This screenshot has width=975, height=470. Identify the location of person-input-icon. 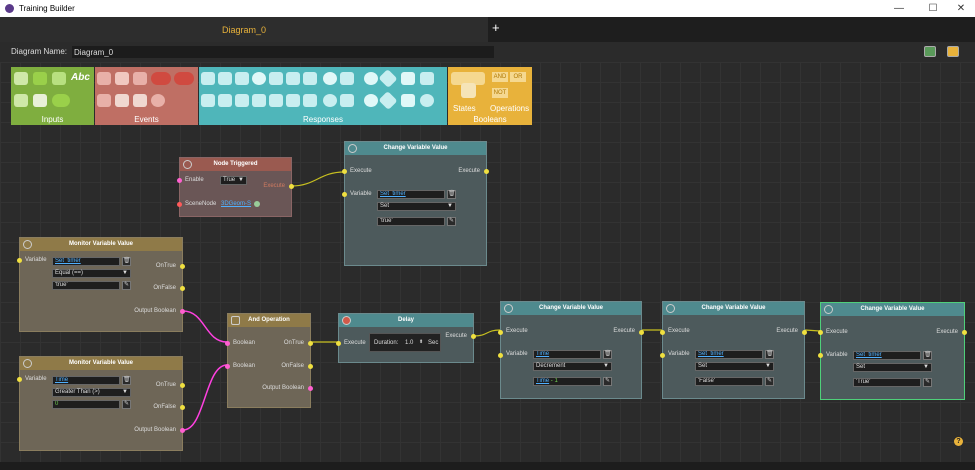
(40, 100).